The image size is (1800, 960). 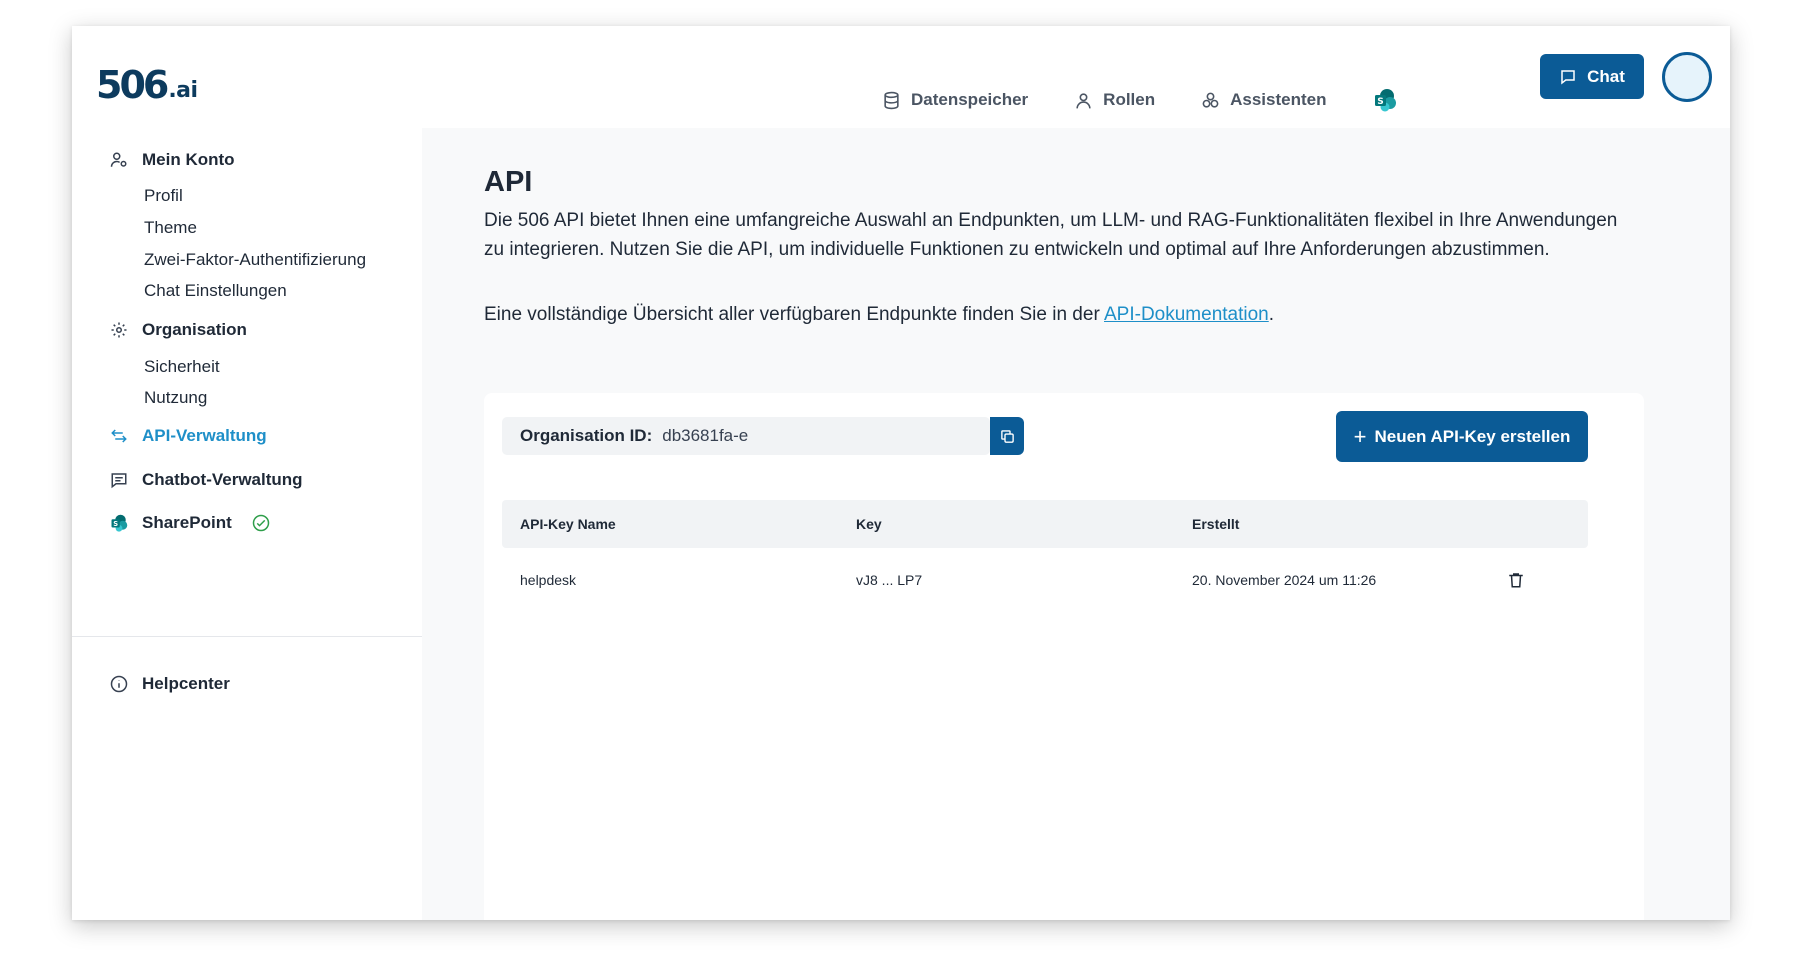 I want to click on message-icon, so click(x=119, y=481).